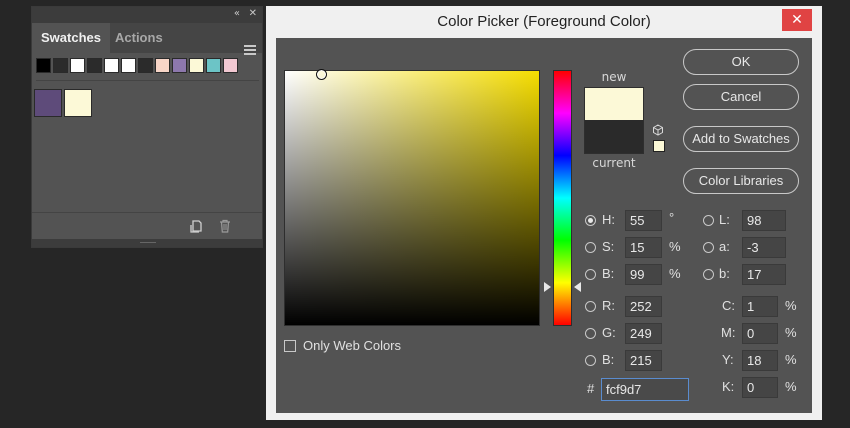 This screenshot has width=850, height=428. I want to click on label-cyan: C:, so click(728, 305).